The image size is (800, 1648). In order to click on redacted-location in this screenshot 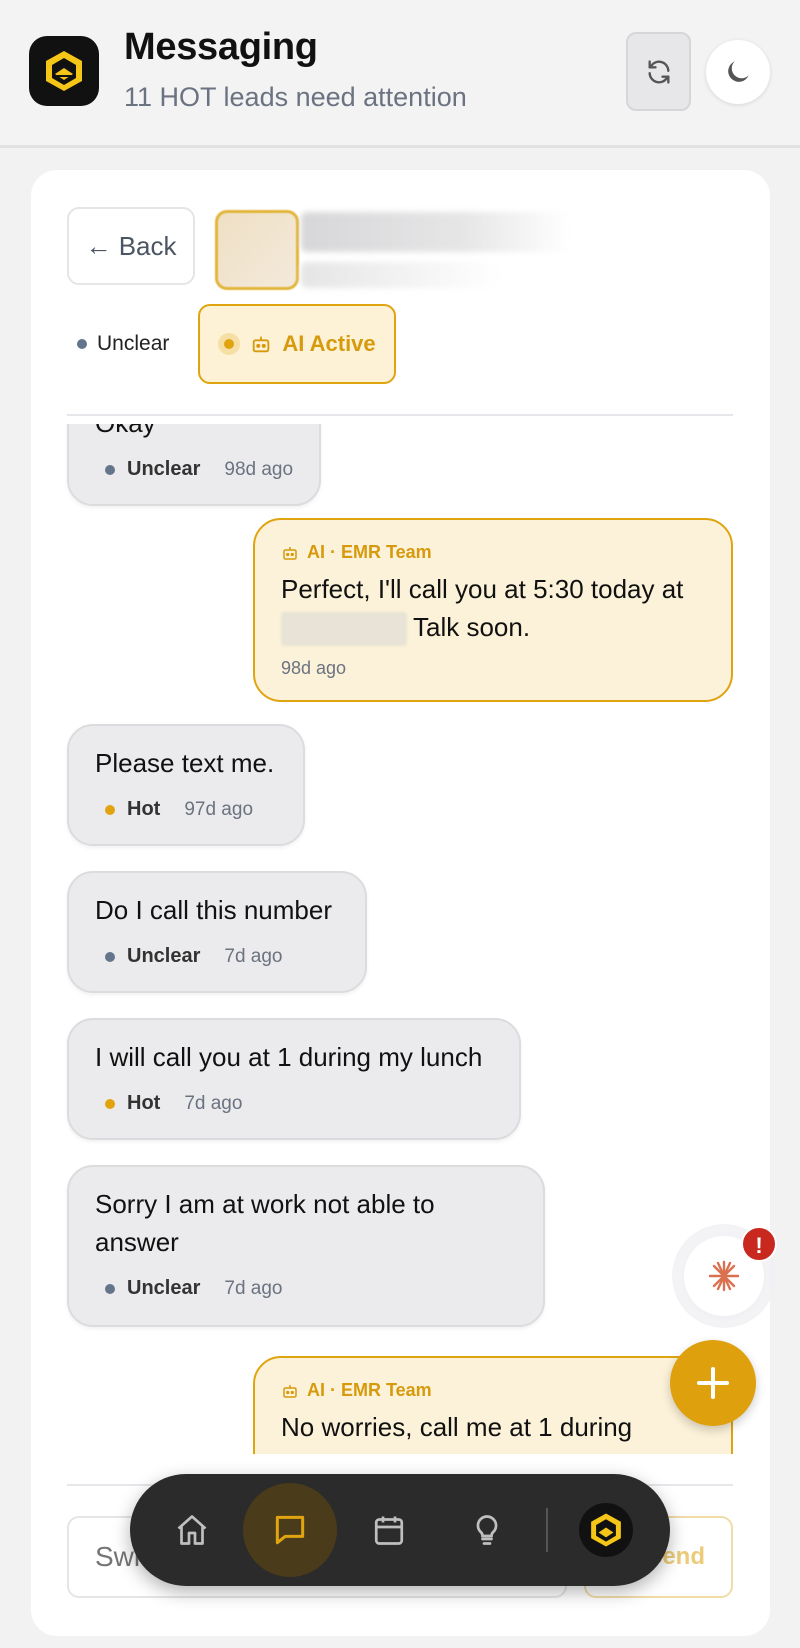, I will do `click(344, 629)`.